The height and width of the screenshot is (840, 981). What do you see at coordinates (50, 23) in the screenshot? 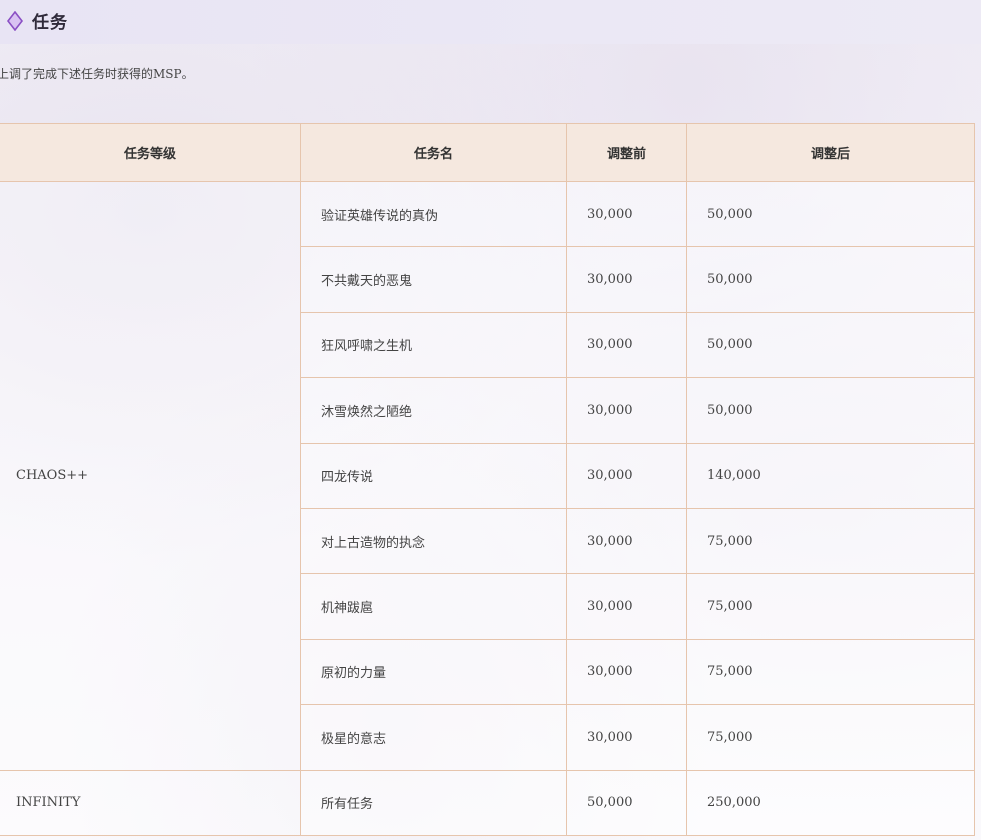
I see `section-title: 任务` at bounding box center [50, 23].